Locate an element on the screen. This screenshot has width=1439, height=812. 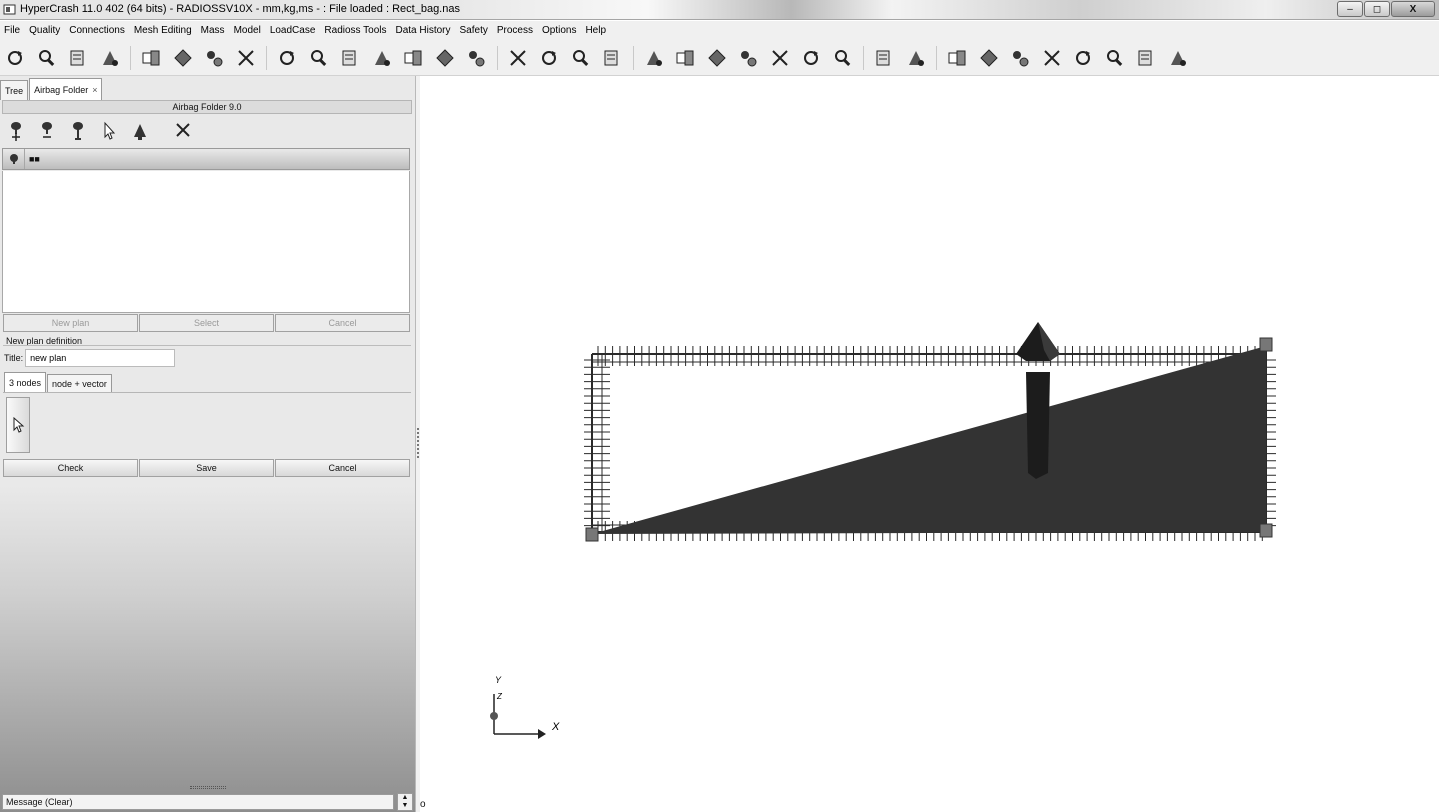
close-button: X is located at coordinates (1413, 9).